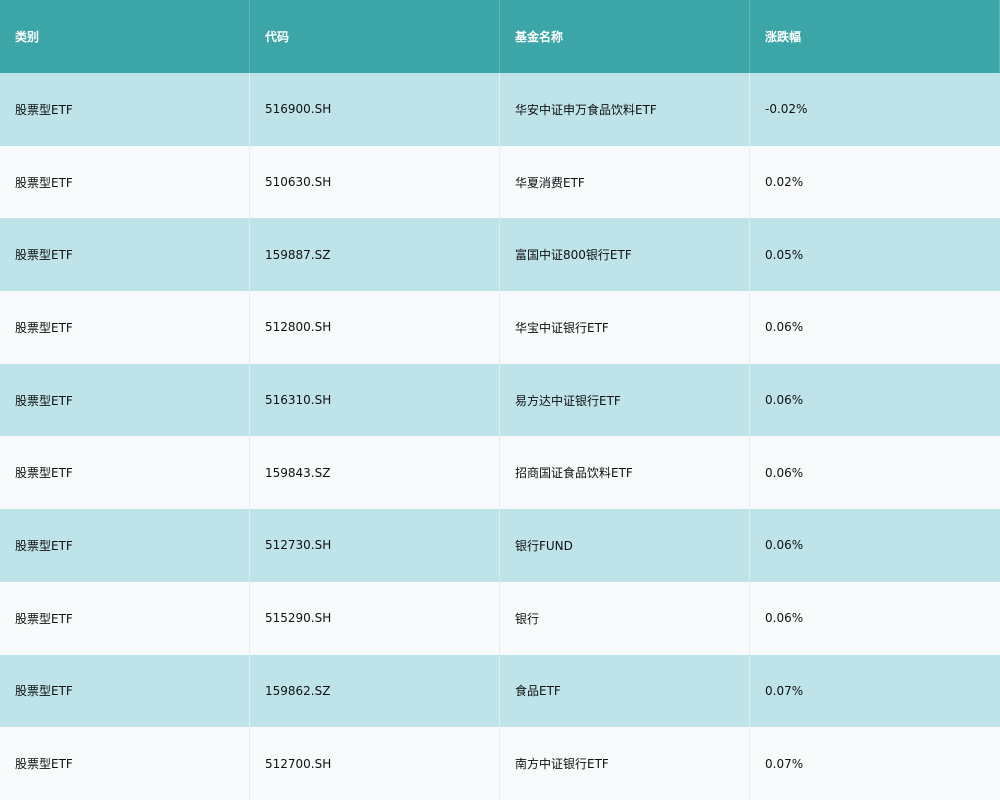 The height and width of the screenshot is (800, 1000). I want to click on cell-code: 512800.SH, so click(375, 327).